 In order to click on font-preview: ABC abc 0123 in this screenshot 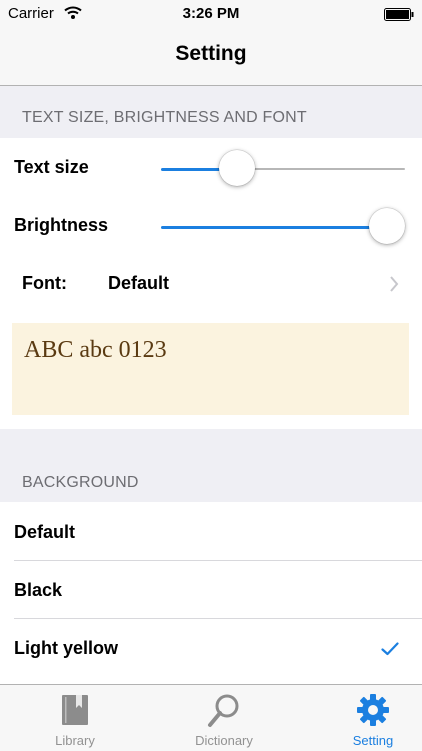, I will do `click(210, 369)`.